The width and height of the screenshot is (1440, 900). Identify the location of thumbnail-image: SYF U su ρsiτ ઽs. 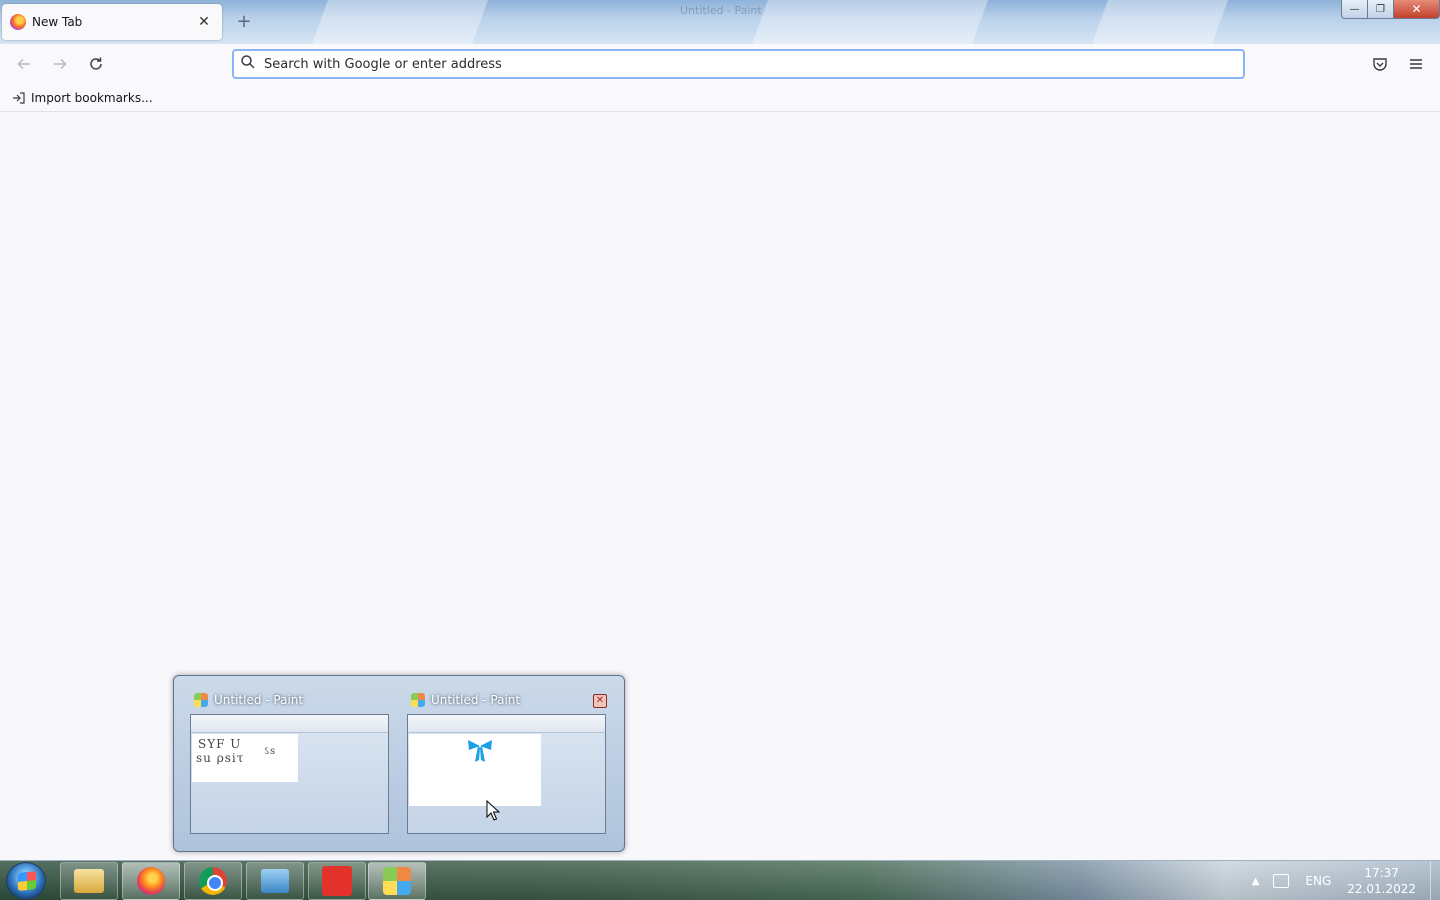
(289, 774).